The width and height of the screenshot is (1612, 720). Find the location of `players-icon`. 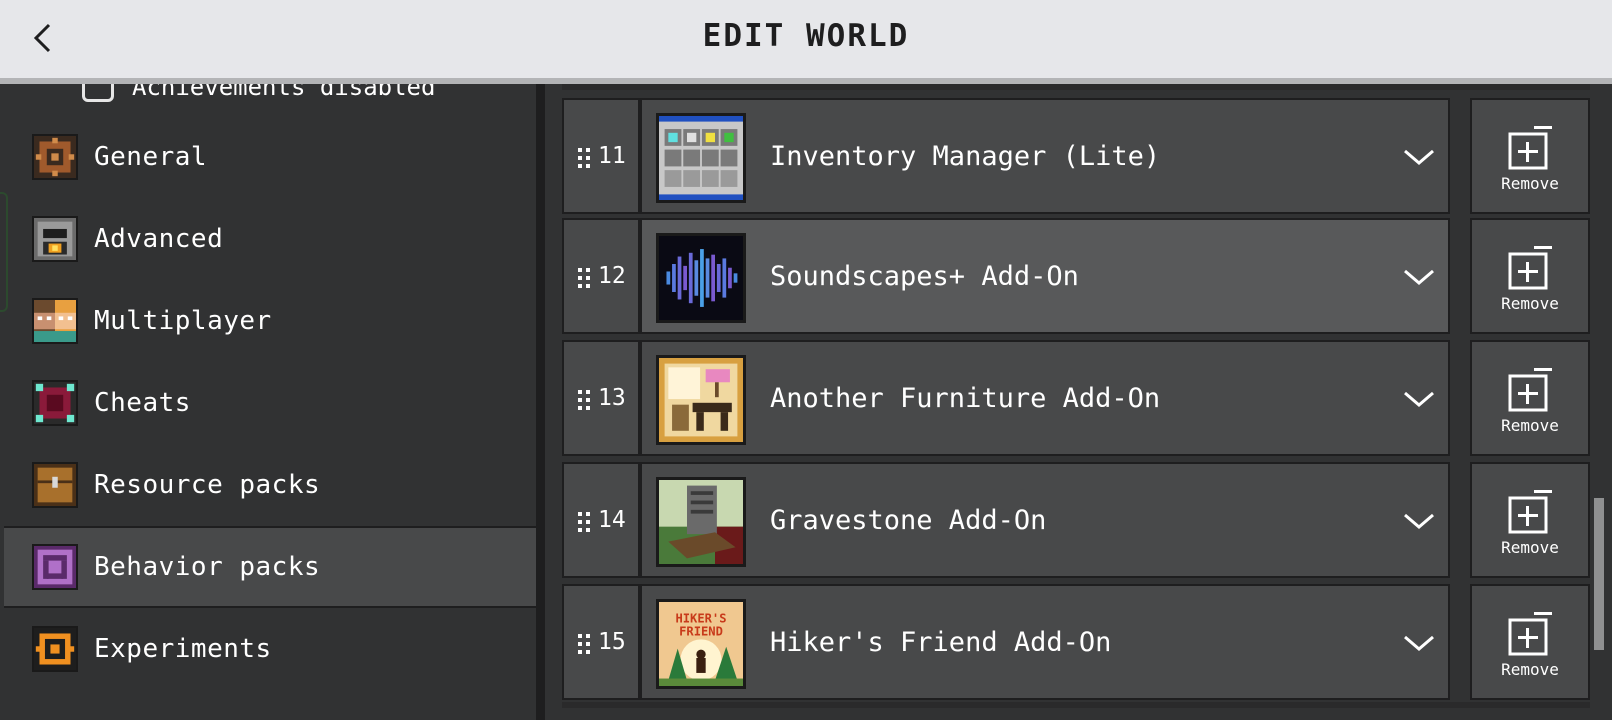

players-icon is located at coordinates (55, 321).